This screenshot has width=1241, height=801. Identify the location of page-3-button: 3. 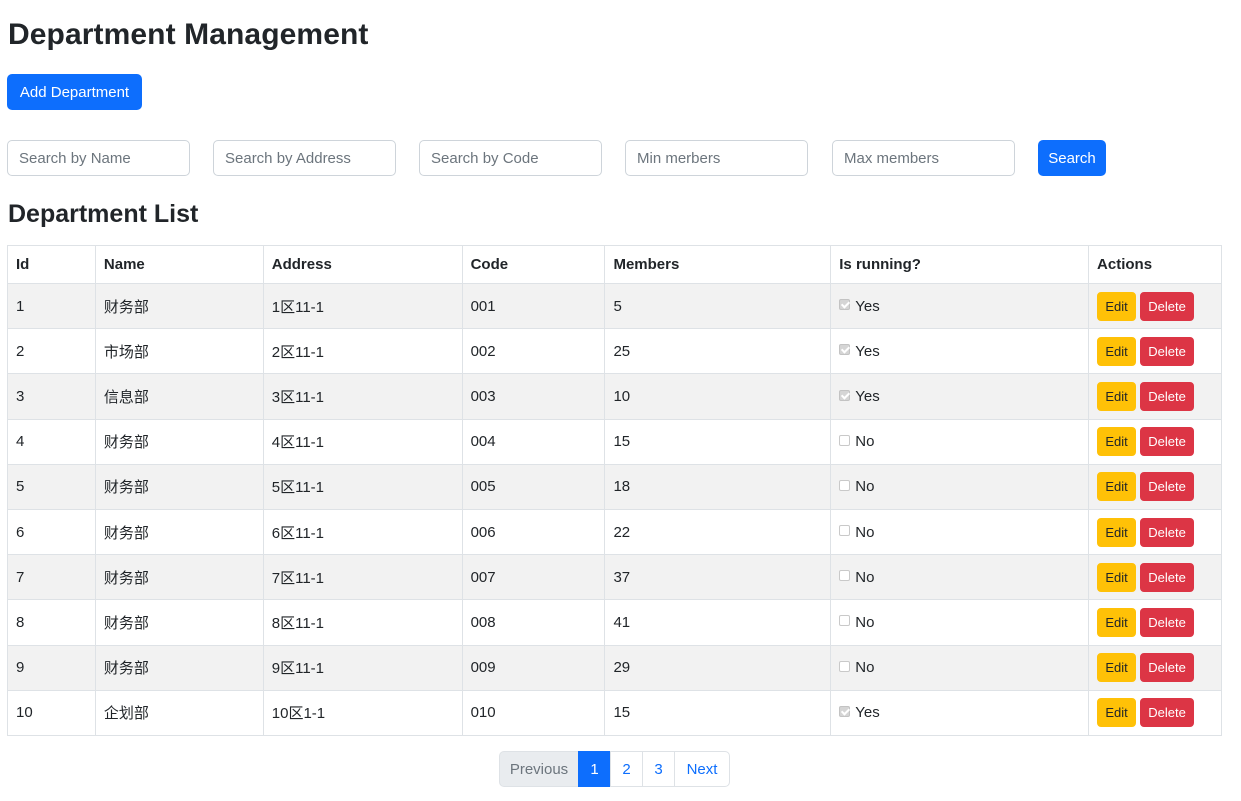
(658, 769).